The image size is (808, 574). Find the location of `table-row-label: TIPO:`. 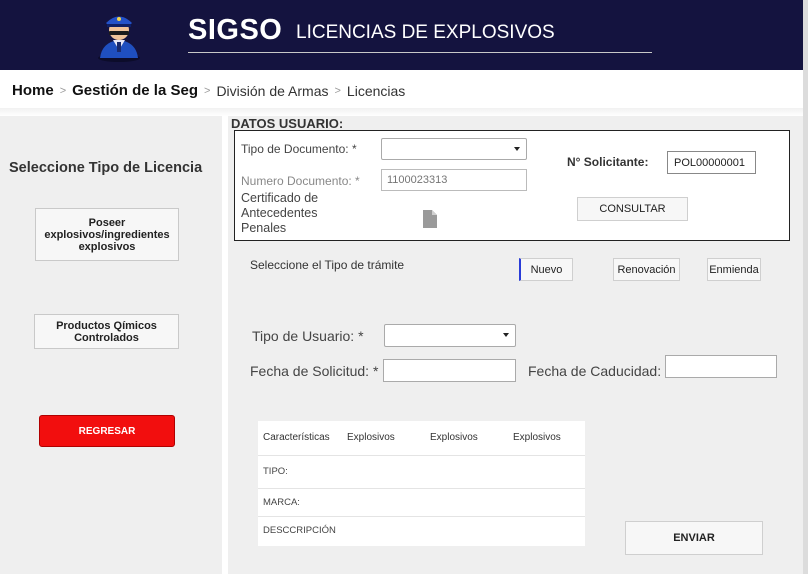

table-row-label: TIPO: is located at coordinates (275, 471).